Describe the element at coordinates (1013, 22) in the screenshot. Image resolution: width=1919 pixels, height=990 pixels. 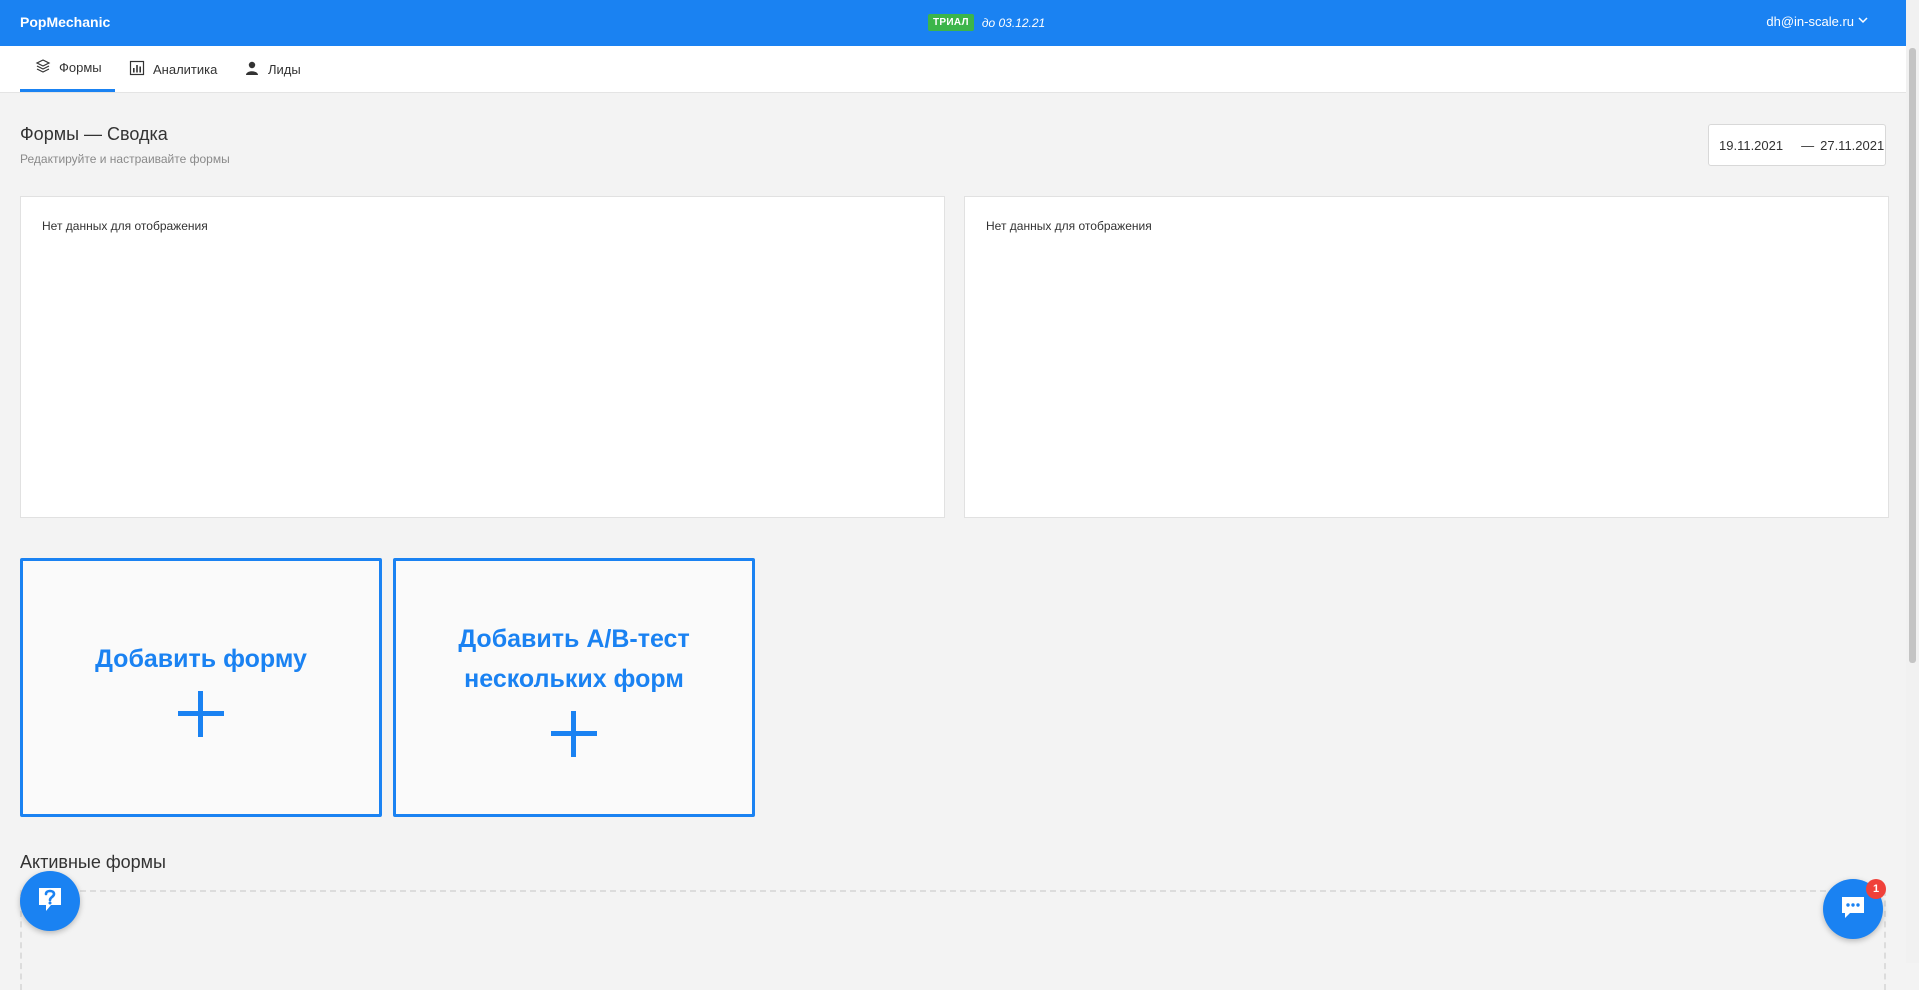
I see `trial-expiry: до 03.12.21` at that location.